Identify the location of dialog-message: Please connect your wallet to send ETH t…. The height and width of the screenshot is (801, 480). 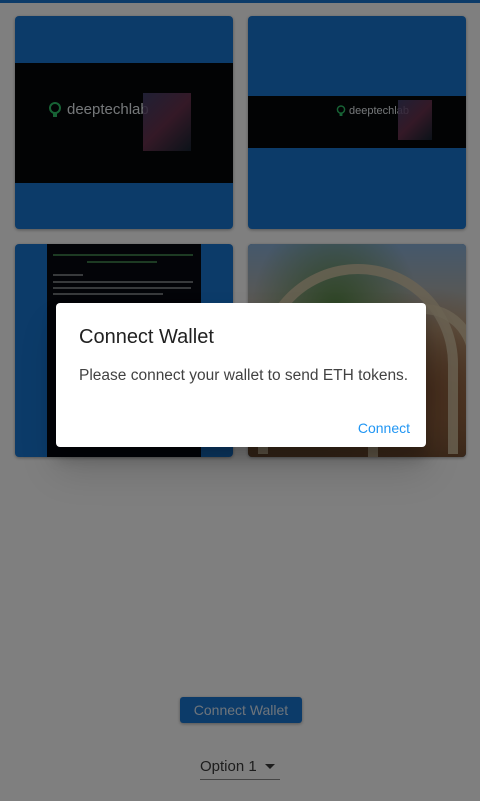
(244, 375).